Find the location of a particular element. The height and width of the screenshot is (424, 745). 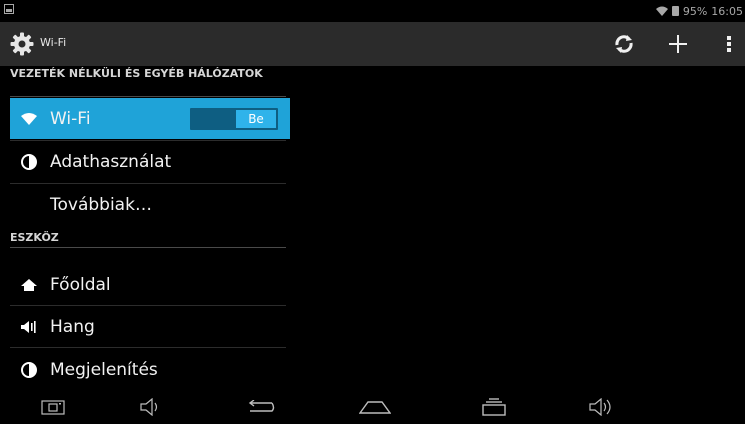

home-icon is located at coordinates (29, 285).